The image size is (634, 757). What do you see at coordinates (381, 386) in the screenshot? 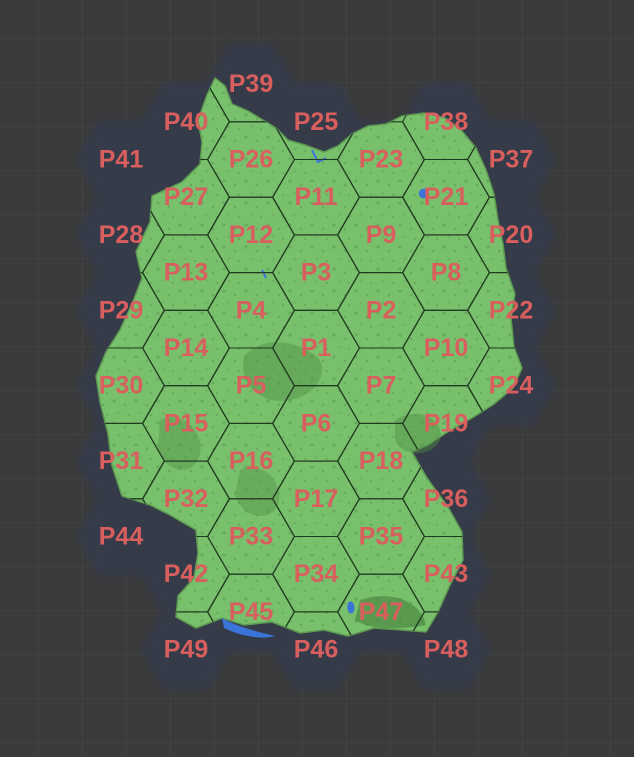
I see `hex-label-p7: P7` at bounding box center [381, 386].